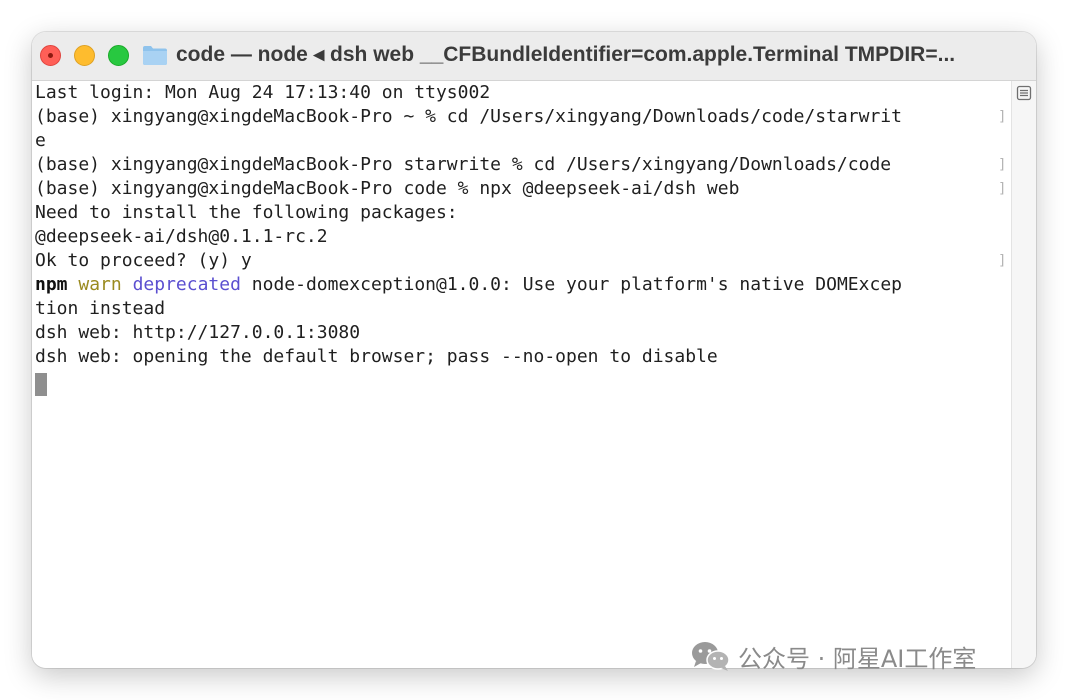 This screenshot has width=1080, height=700. Describe the element at coordinates (186, 284) in the screenshot. I see `deprecated-label: deprecated` at that location.